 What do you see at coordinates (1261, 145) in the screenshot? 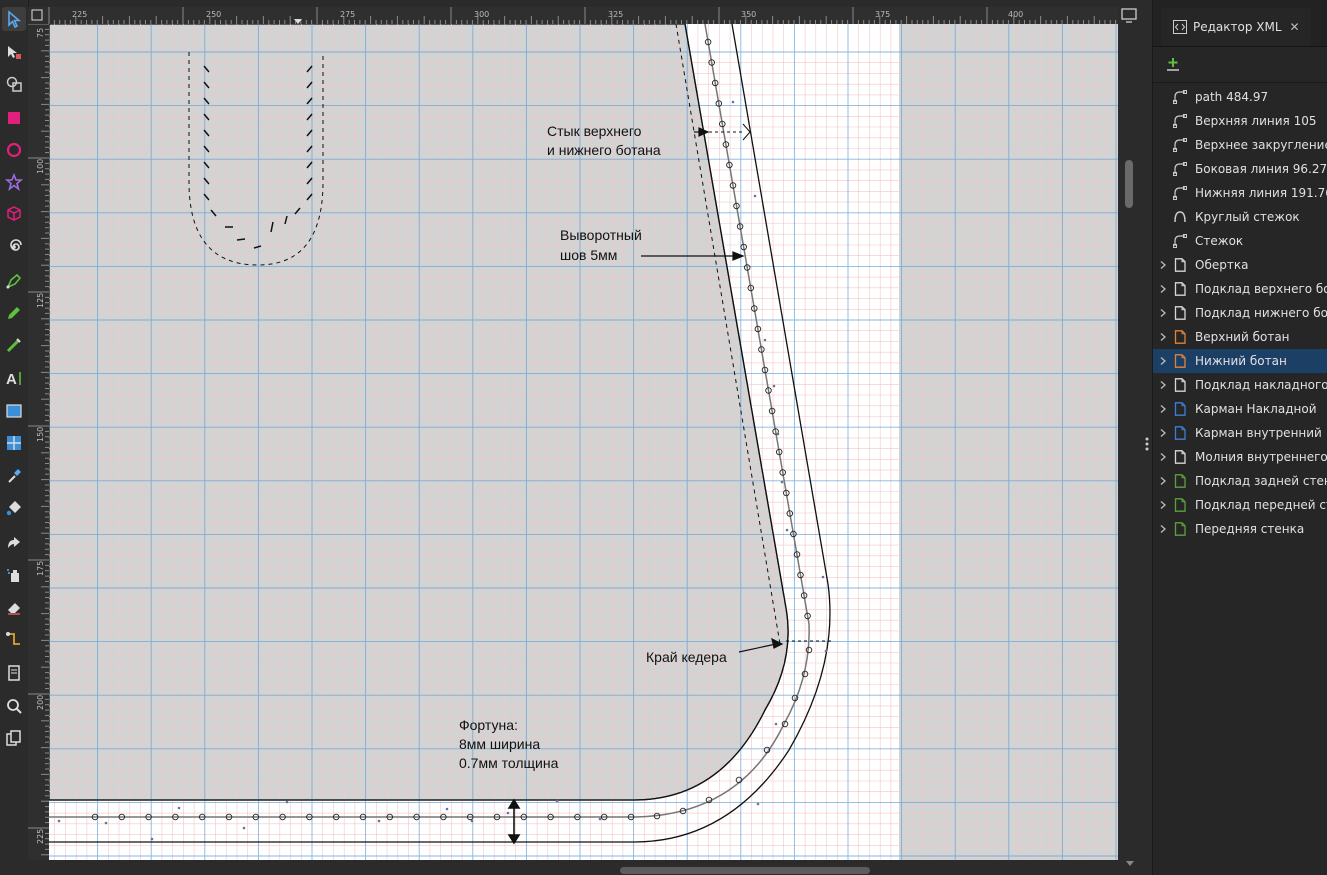
I see `xml-node-label: Верхнее закругление 86.3` at bounding box center [1261, 145].